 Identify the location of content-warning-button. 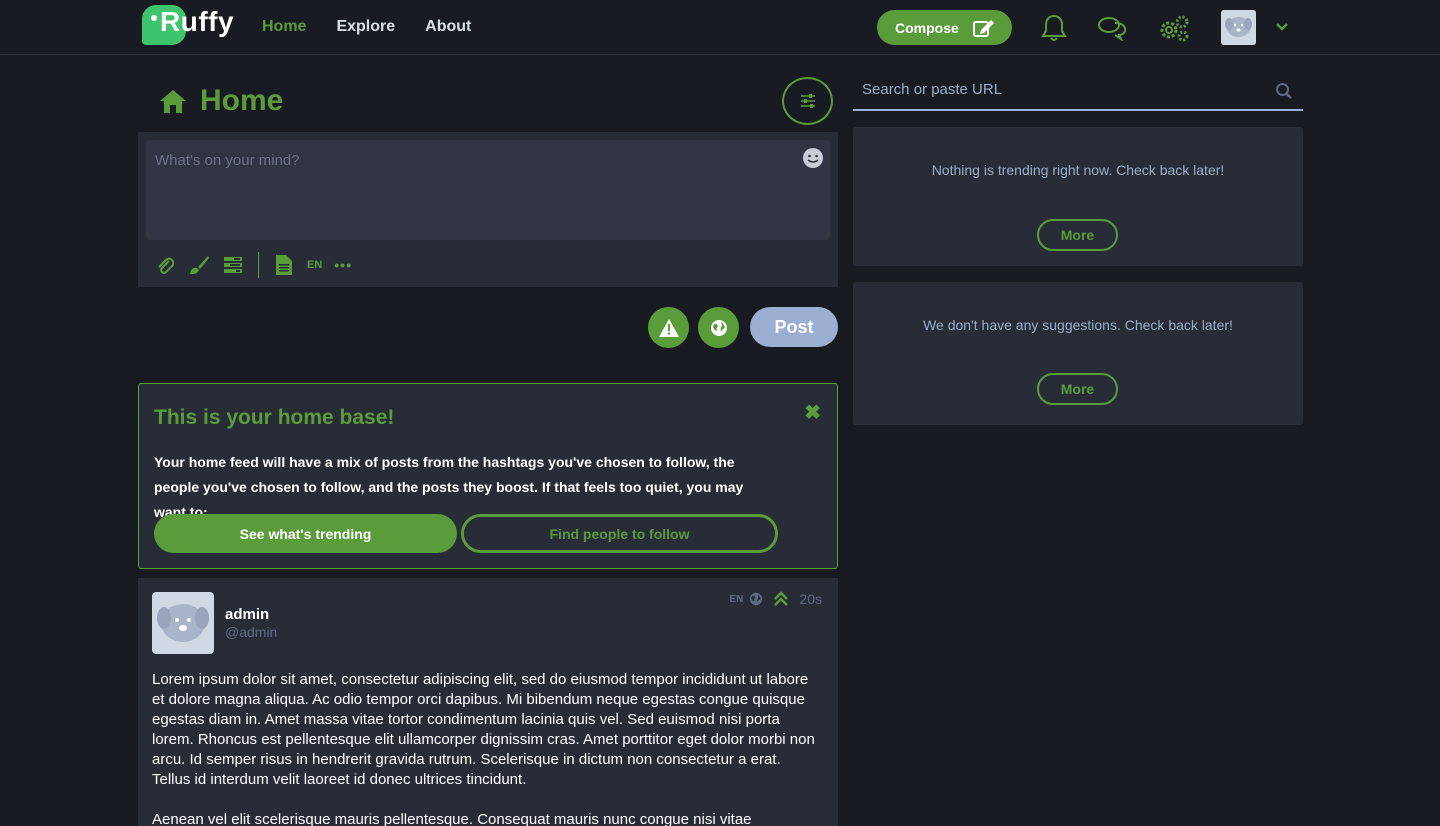
(668, 327).